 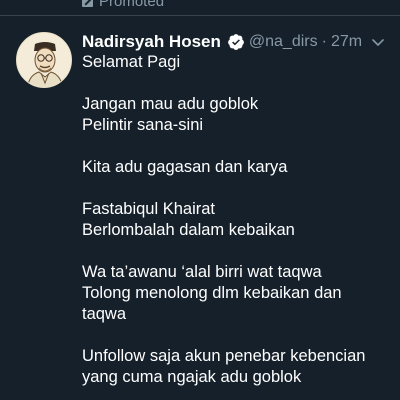 I want to click on avatar-portrait-icon, so click(x=44, y=60).